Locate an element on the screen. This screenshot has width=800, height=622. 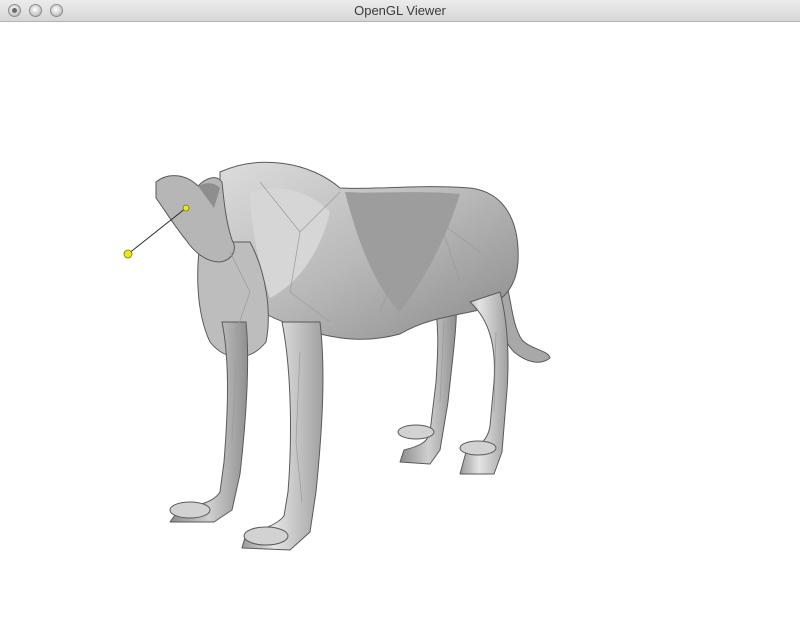
wolf-front-leg-near is located at coordinates (282, 436).